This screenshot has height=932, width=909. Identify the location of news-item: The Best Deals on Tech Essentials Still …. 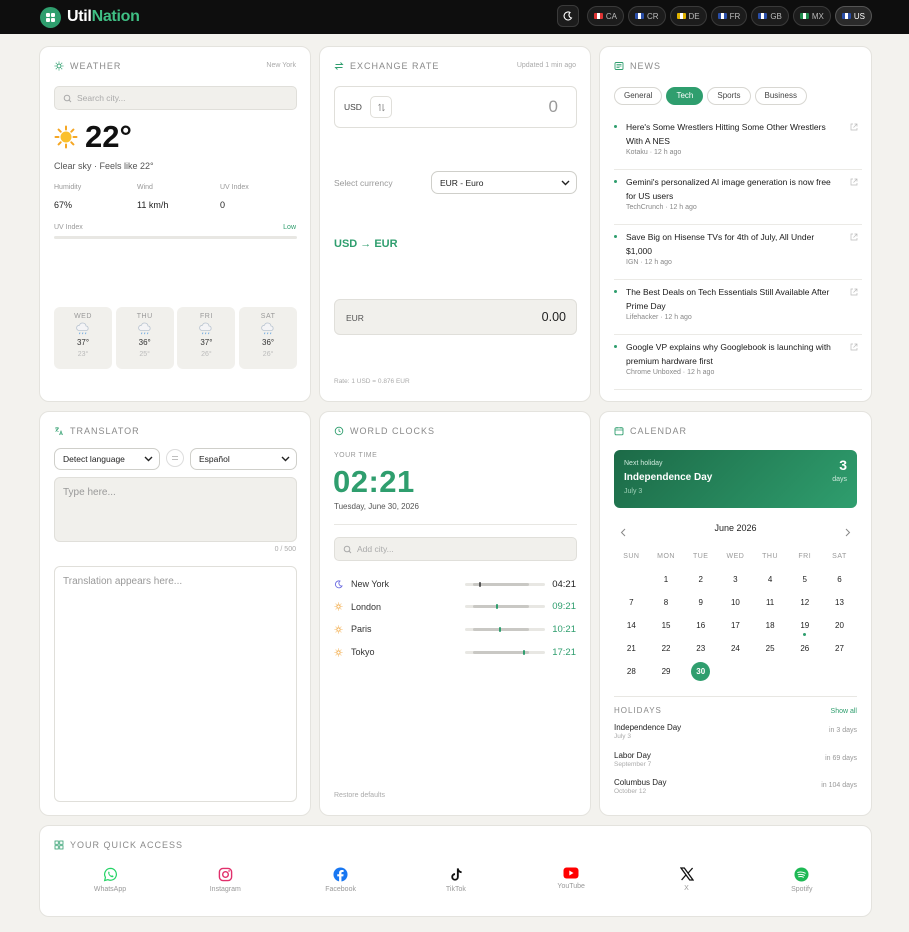
(738, 310).